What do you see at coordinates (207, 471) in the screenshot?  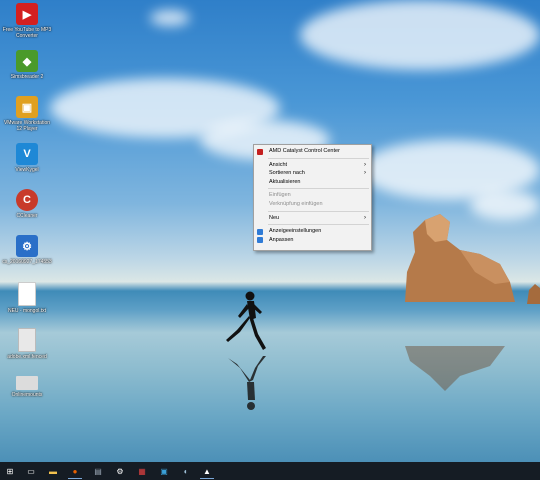 I see `photos-icon: ▲` at bounding box center [207, 471].